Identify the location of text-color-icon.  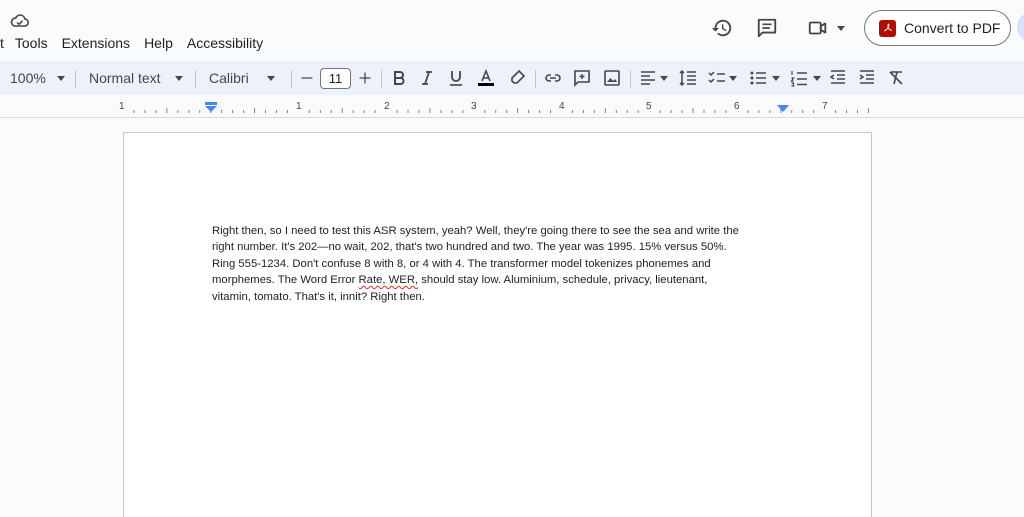
(486, 77).